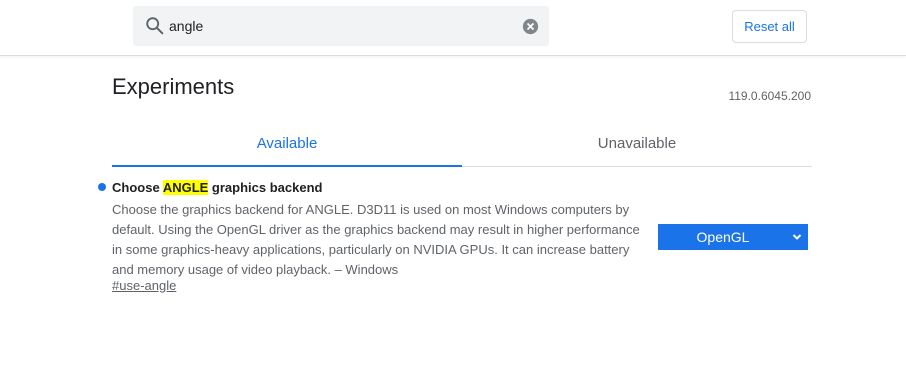 The width and height of the screenshot is (906, 377). I want to click on tab-bar: Available Unavailable, so click(462, 146).